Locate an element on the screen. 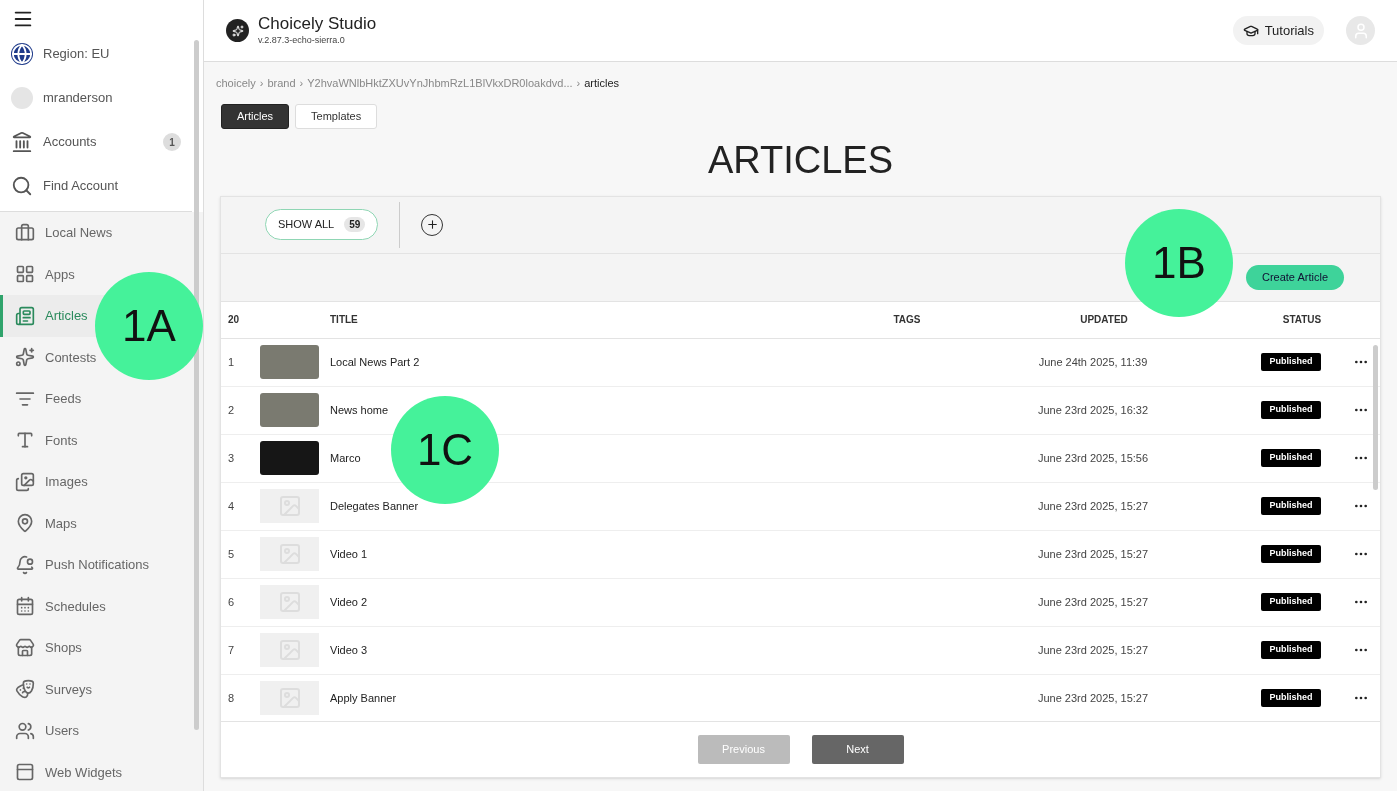 Image resolution: width=1397 pixels, height=791 pixels. row-index: 6 is located at coordinates (231, 601).